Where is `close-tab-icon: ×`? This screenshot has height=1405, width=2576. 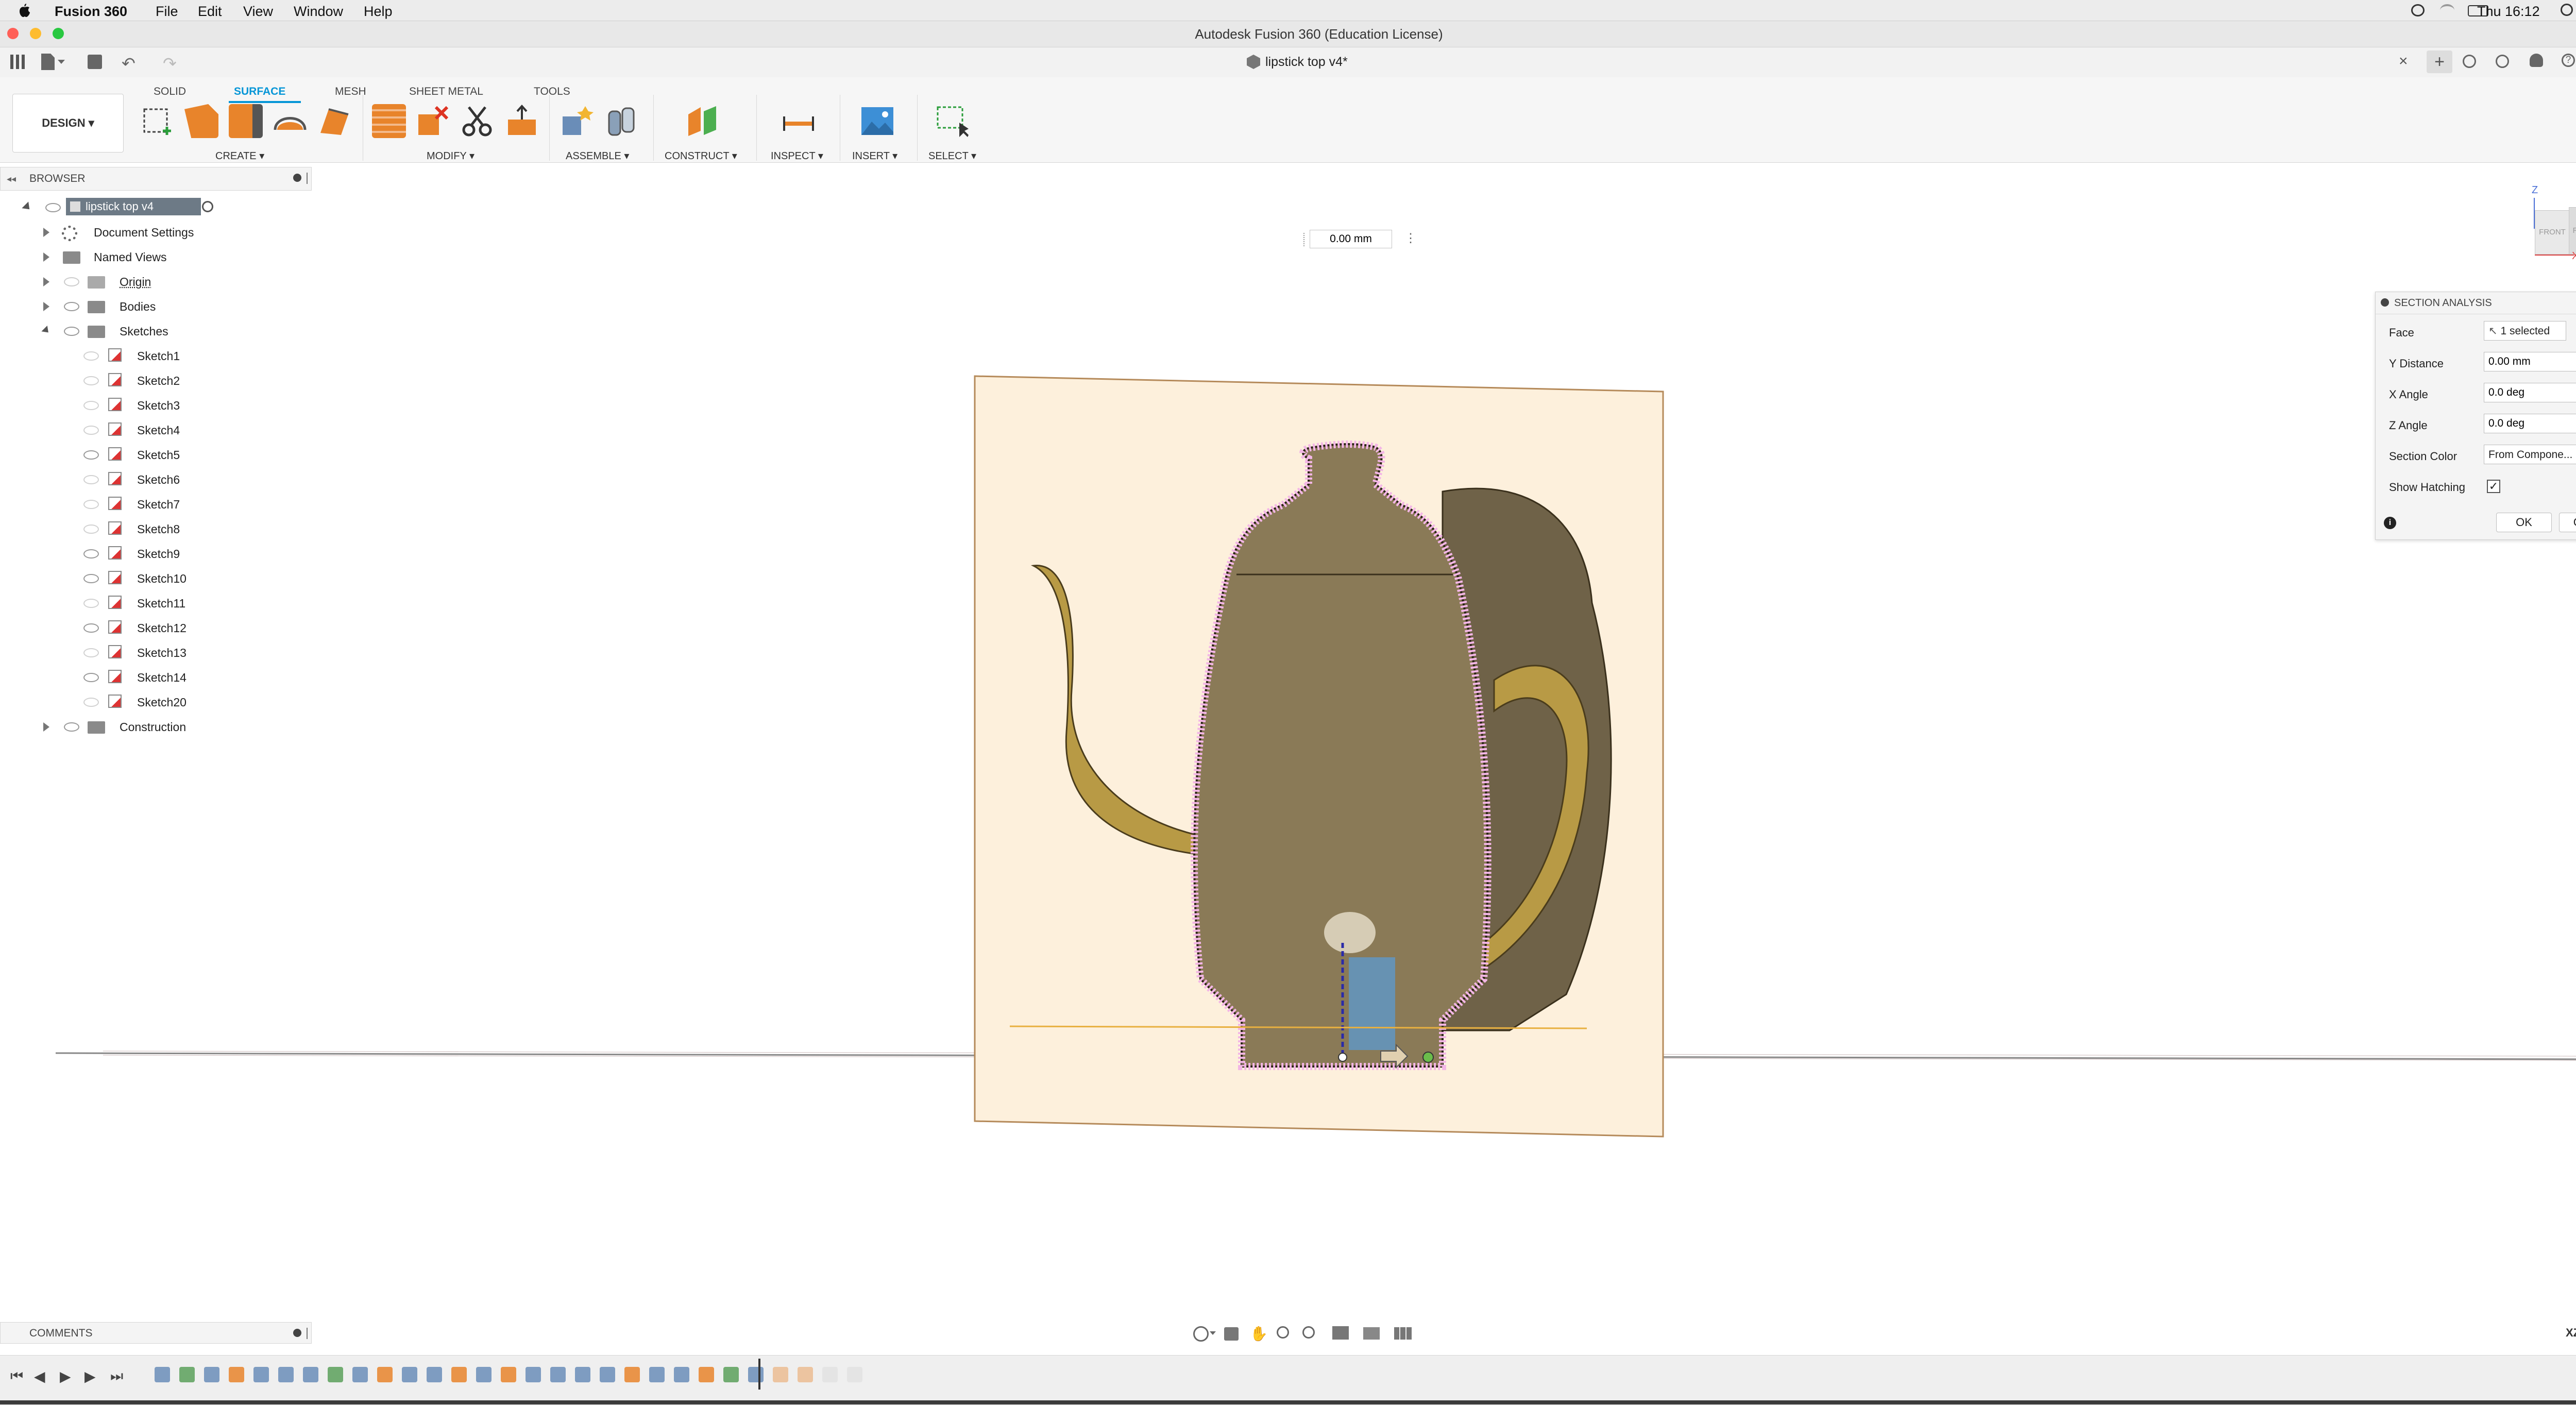
close-tab-icon: × is located at coordinates (2403, 62).